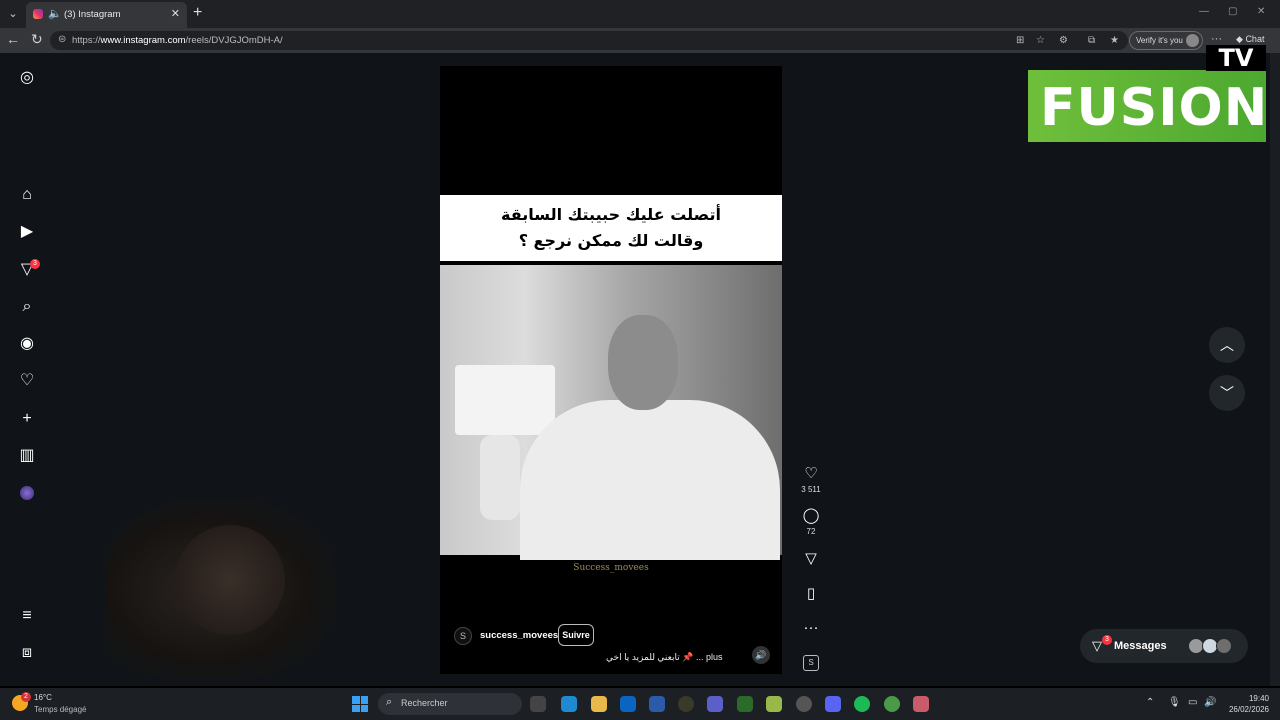  Describe the element at coordinates (1174, 702) in the screenshot. I see `microphone-icon: 🎙` at that location.